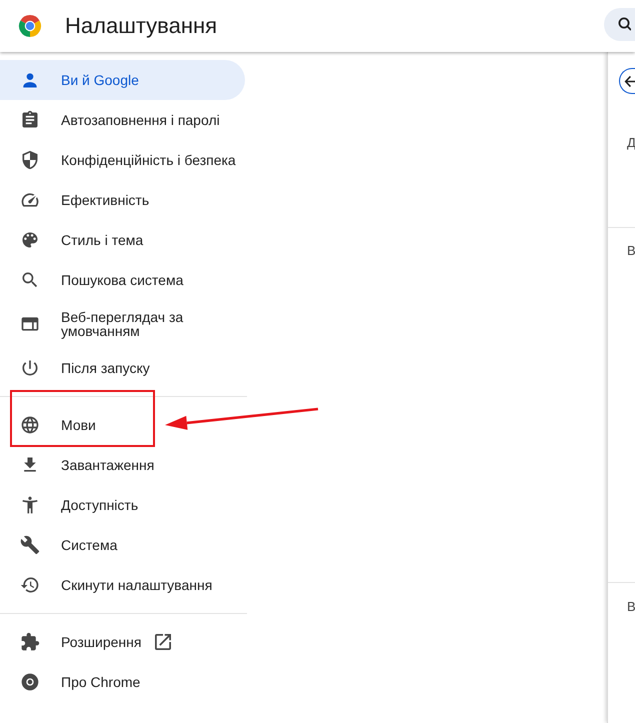 Image resolution: width=635 pixels, height=723 pixels. Describe the element at coordinates (30, 682) in the screenshot. I see `circle-logo-icon` at that location.